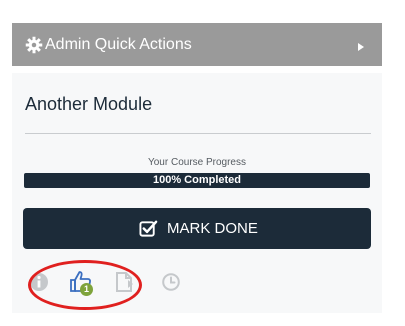  Describe the element at coordinates (361, 47) in the screenshot. I see `chevron-right-icon` at that location.